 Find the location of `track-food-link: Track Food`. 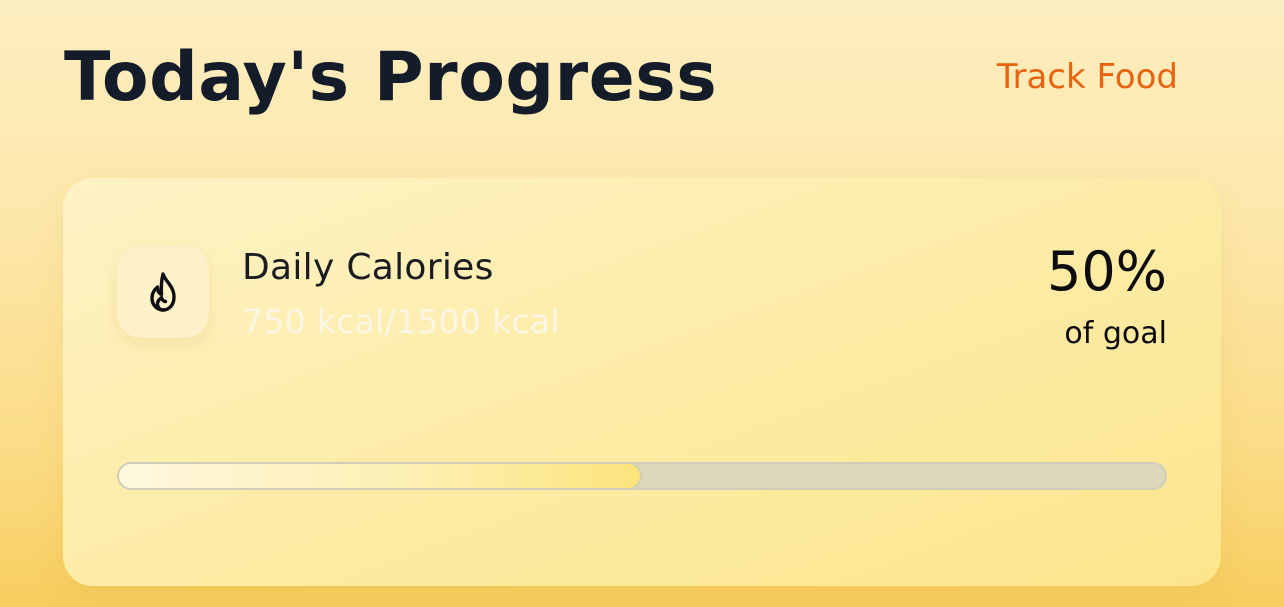

track-food-link: Track Food is located at coordinates (1087, 77).